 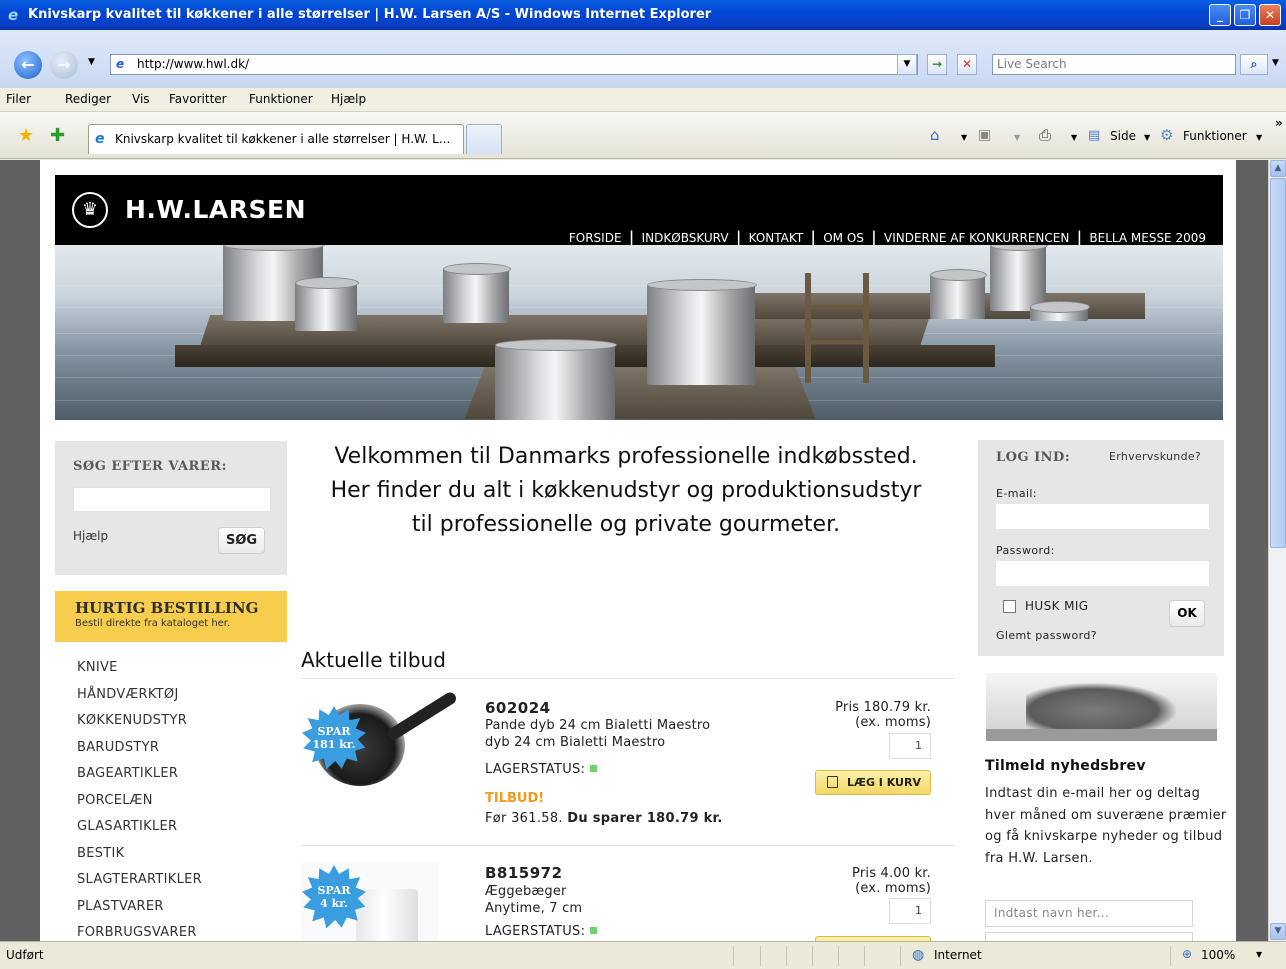 I want to click on search-panel: SØG EFTER VARER: Hjælp SØG, so click(x=171, y=508).